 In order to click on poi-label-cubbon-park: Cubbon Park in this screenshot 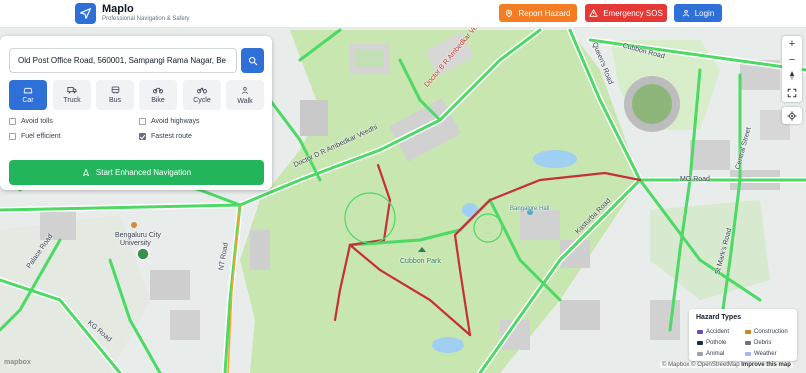, I will do `click(420, 261)`.